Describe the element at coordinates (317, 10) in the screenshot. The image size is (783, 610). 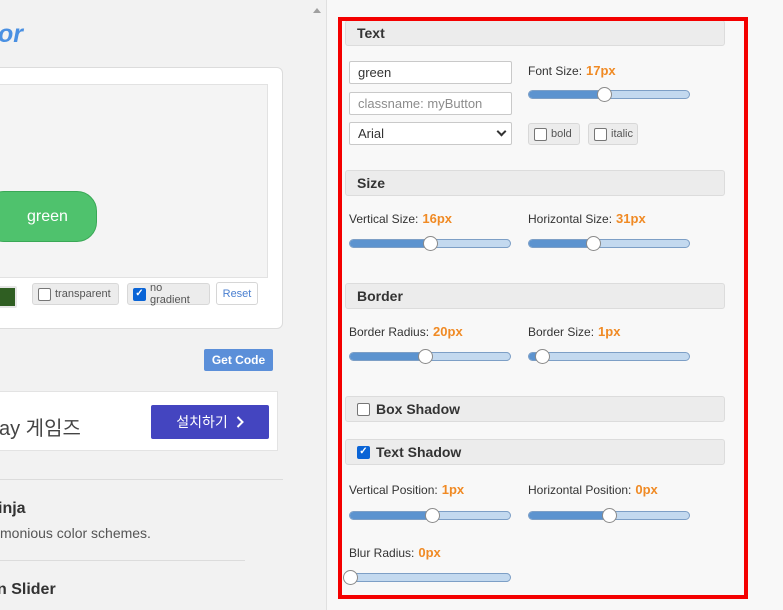
I see `scroll-up-arrow-icon` at that location.